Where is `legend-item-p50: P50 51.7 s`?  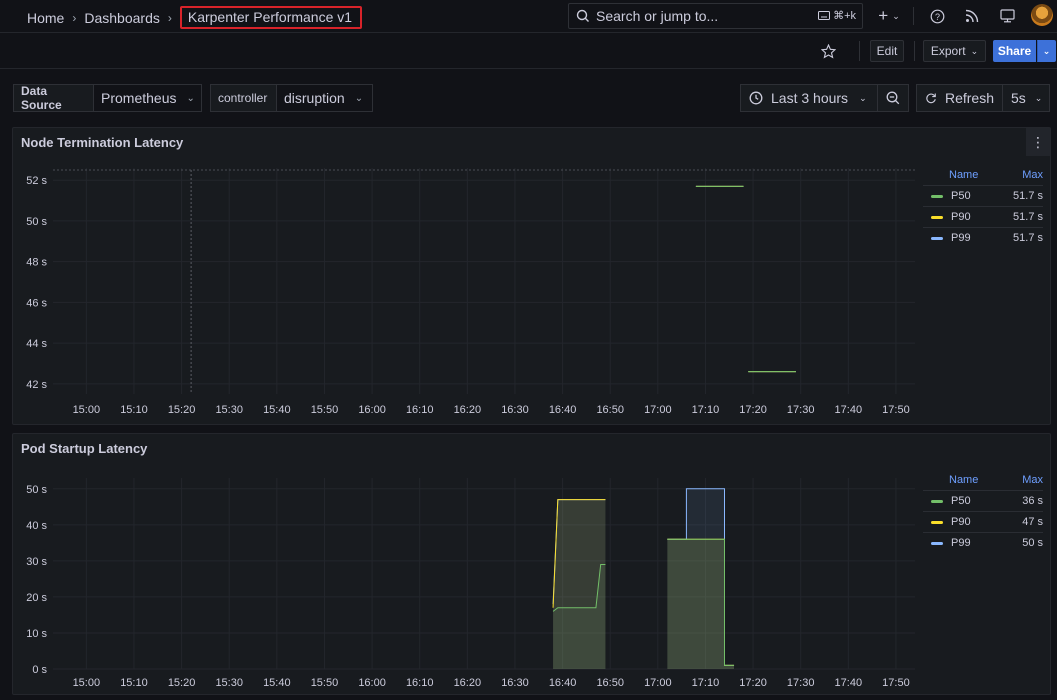
legend-item-p50: P50 51.7 s is located at coordinates (983, 195).